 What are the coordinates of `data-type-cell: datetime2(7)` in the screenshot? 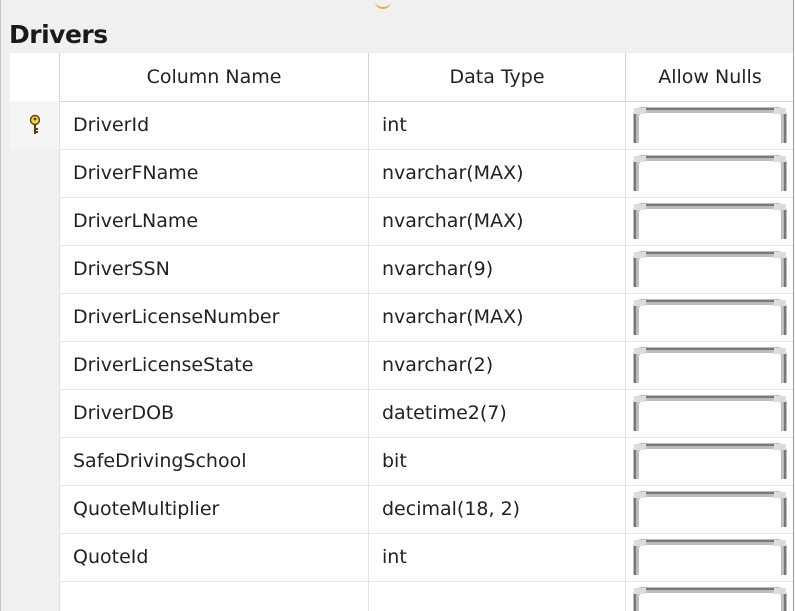 It's located at (497, 413).